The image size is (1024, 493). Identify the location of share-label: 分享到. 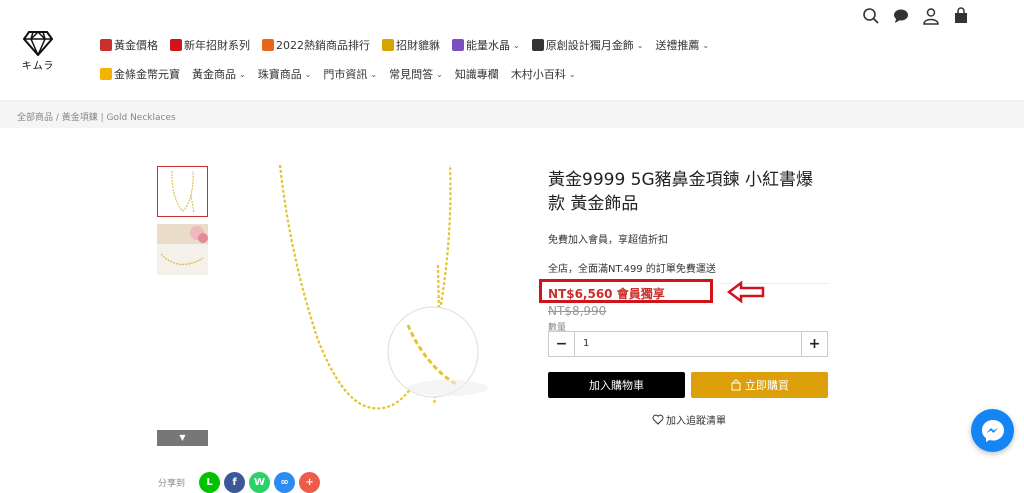
(172, 484).